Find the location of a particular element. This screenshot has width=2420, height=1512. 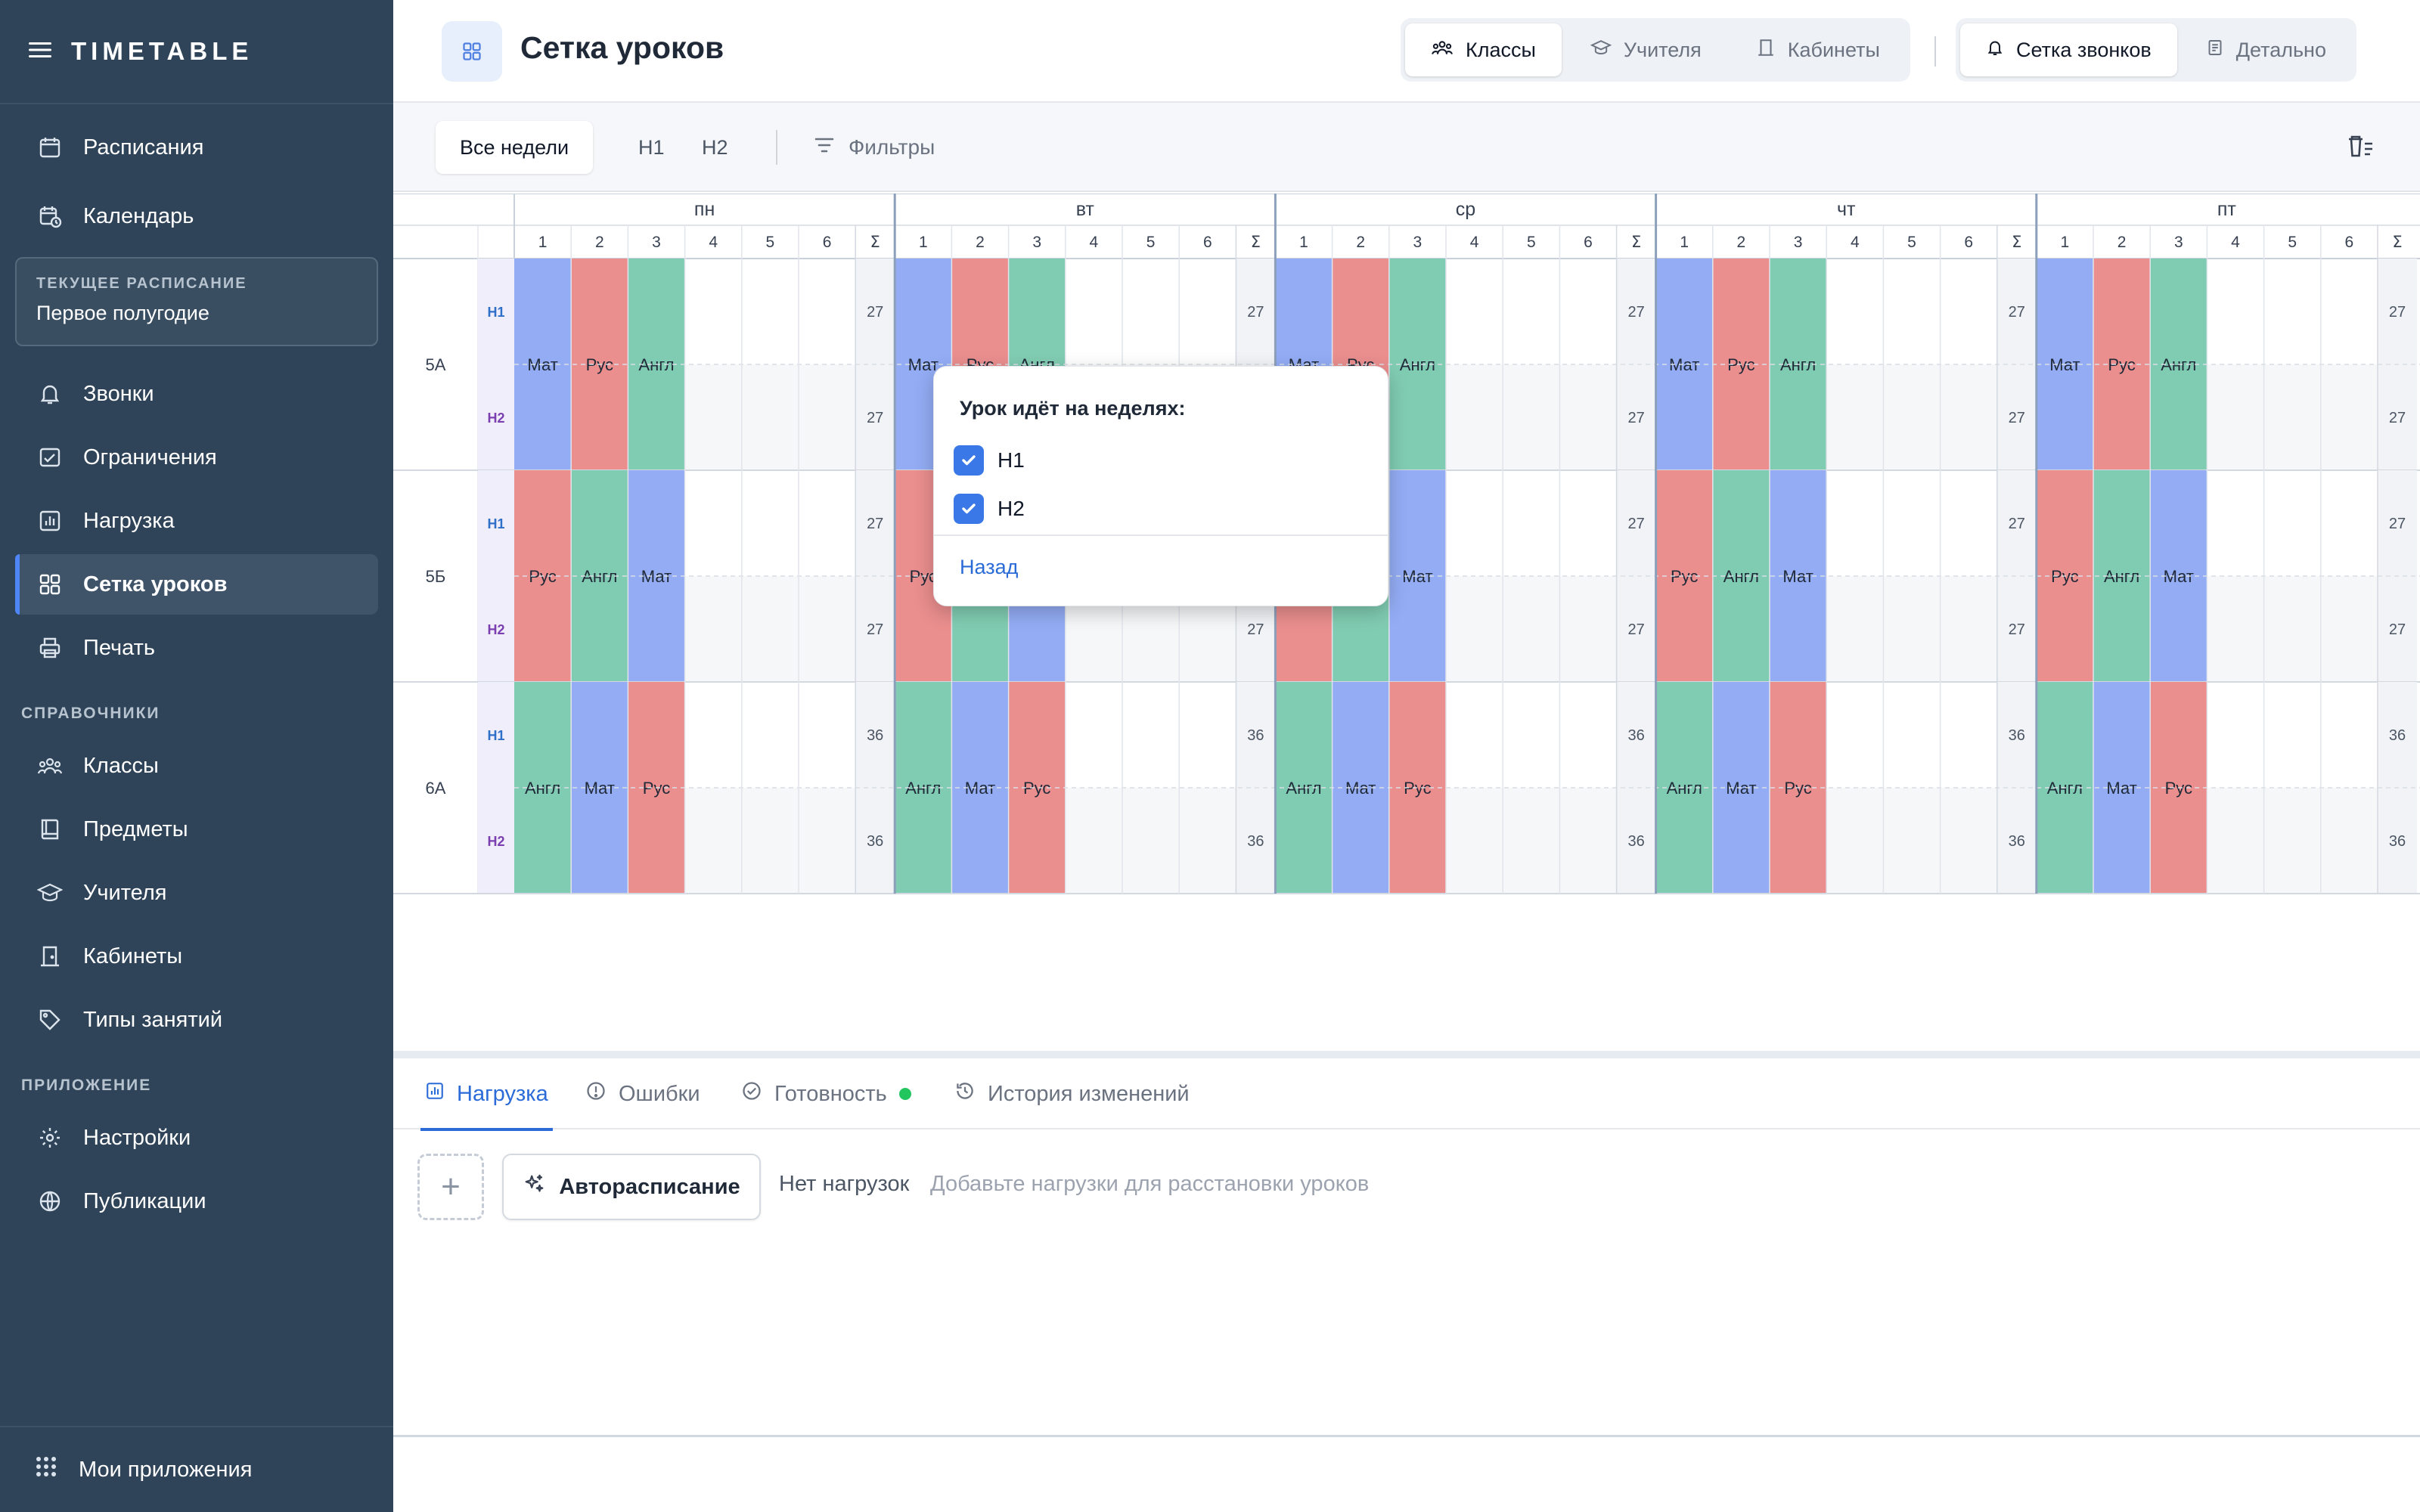

my-apps-button: Мои приложения is located at coordinates (196, 1469).